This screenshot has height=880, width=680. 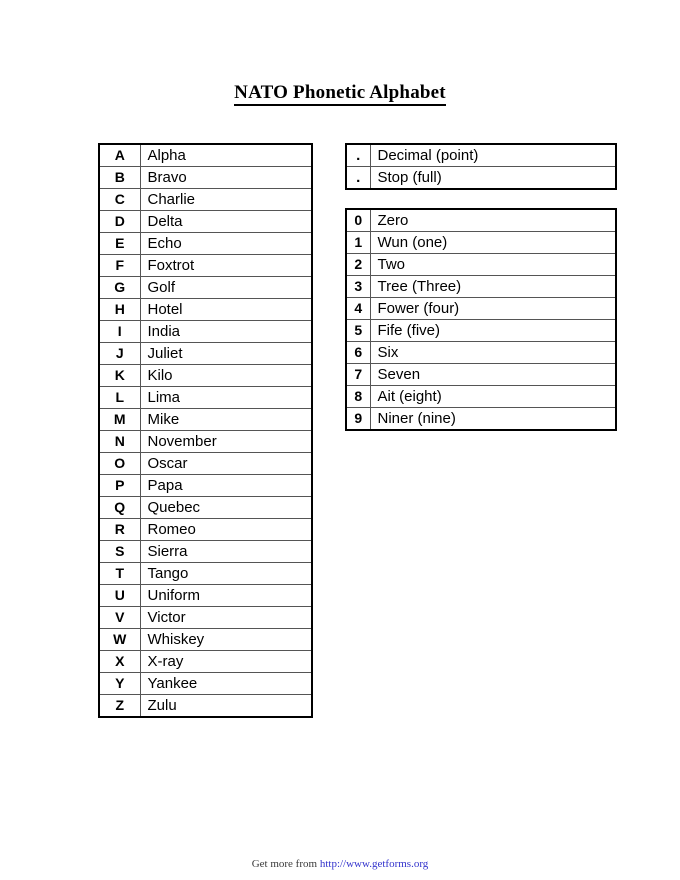 I want to click on table-row: B Bravo, so click(x=205, y=177).